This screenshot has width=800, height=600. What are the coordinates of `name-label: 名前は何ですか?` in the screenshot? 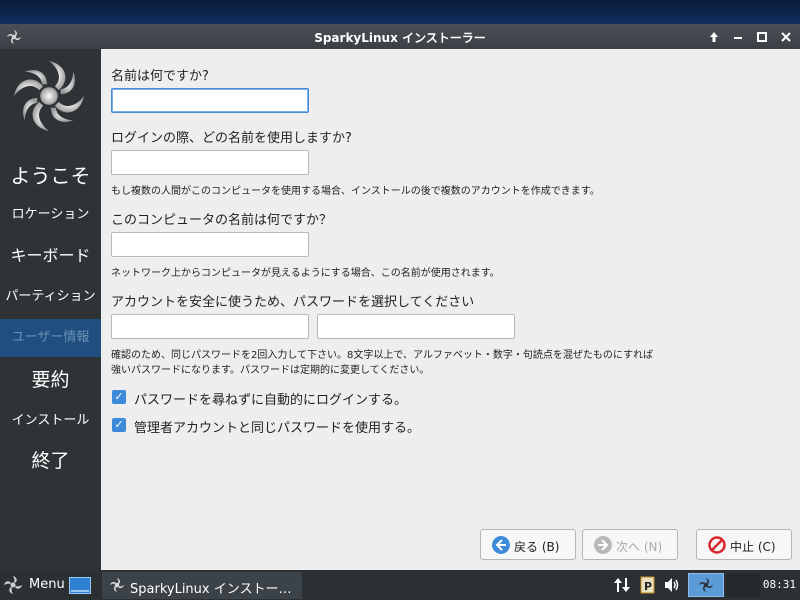 It's located at (160, 76).